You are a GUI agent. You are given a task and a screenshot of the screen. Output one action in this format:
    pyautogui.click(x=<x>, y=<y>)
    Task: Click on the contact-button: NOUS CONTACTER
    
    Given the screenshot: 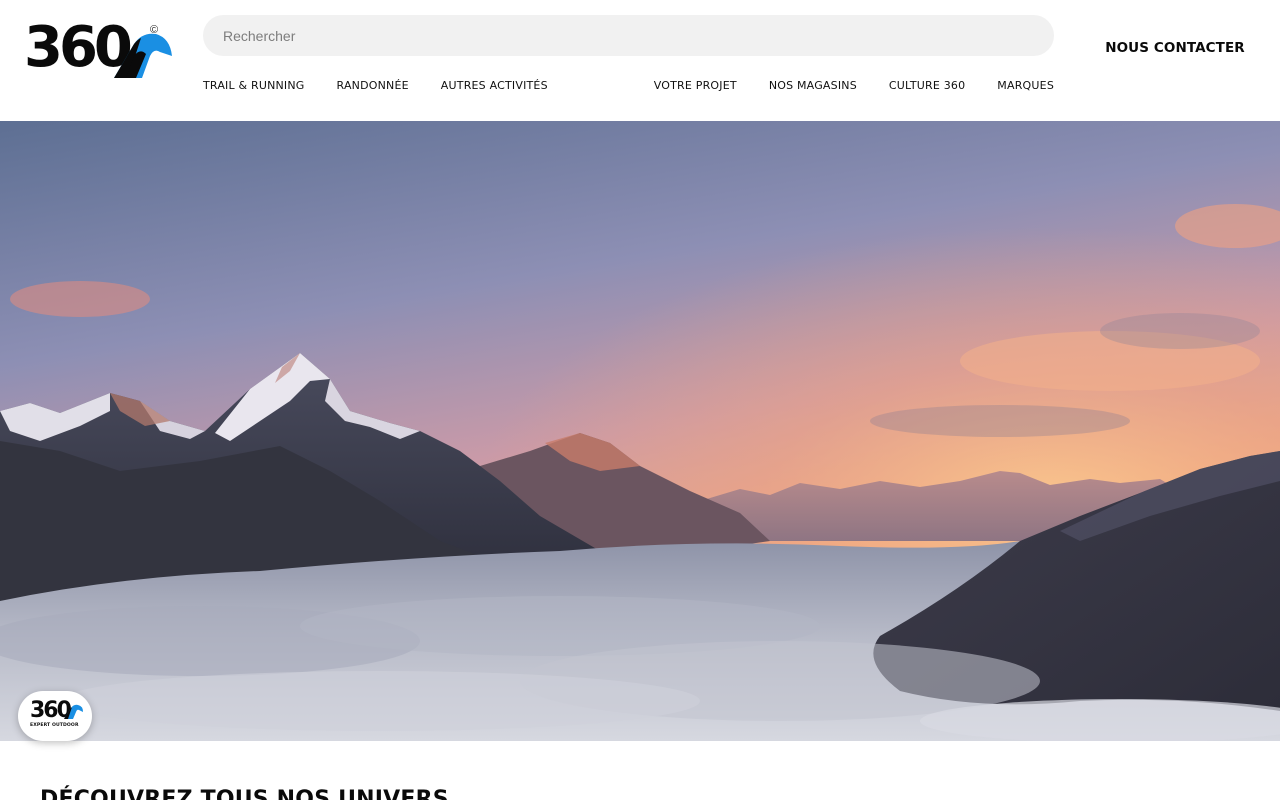 What is the action you would take?
    pyautogui.click(x=1175, y=48)
    